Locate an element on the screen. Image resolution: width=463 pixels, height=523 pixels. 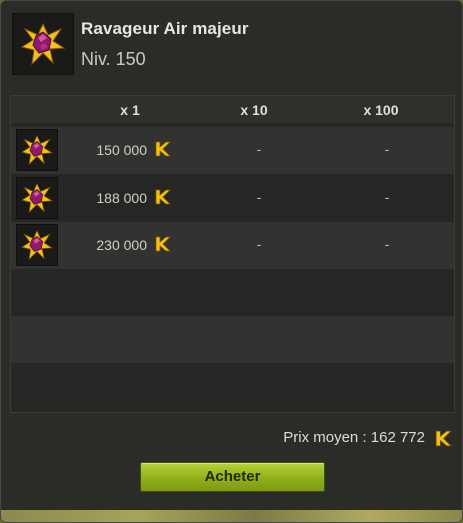
header-x1: x 1 is located at coordinates (130, 110).